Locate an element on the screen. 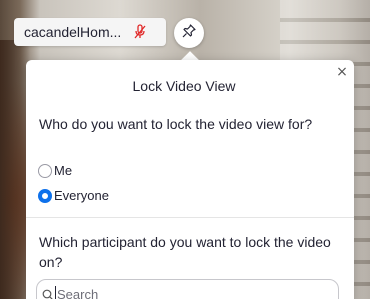  radio-option-me: Me is located at coordinates (55, 170).